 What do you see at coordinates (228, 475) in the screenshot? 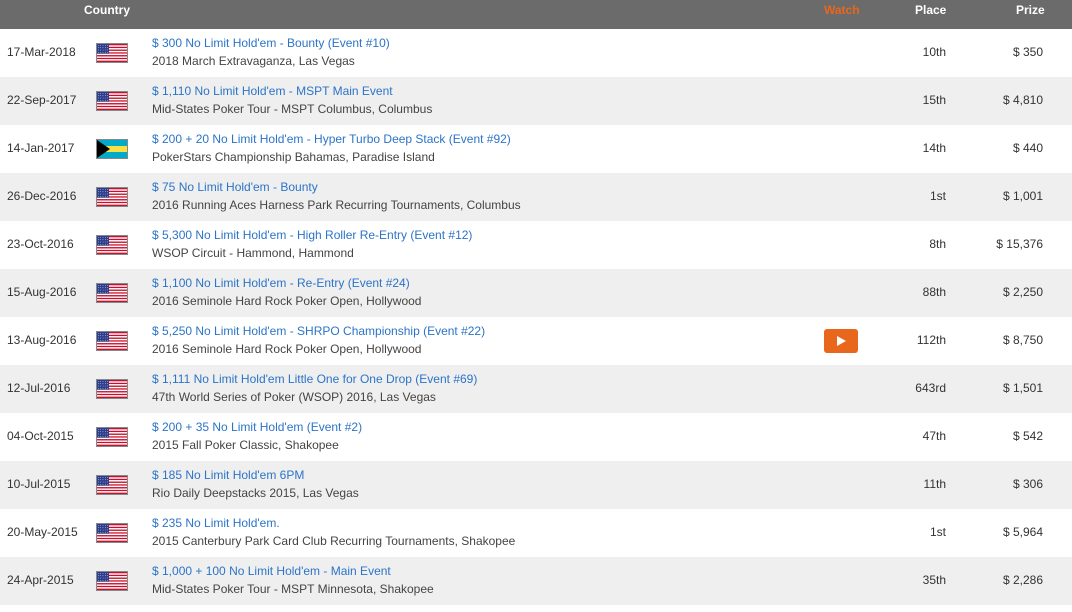
I see `event-link: $ 185 No Limit Hold'em 6PM` at bounding box center [228, 475].